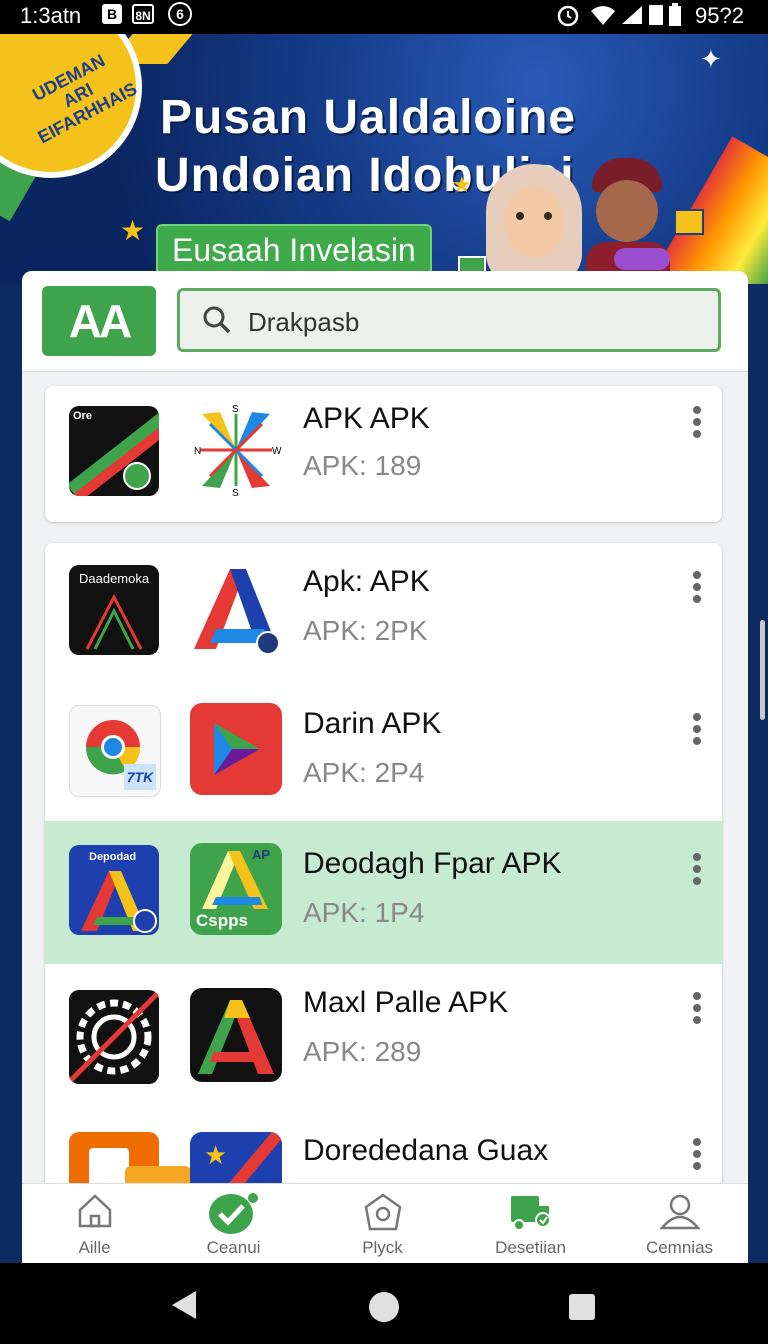  I want to click on app-title: Maxl Palle APK, so click(406, 1002).